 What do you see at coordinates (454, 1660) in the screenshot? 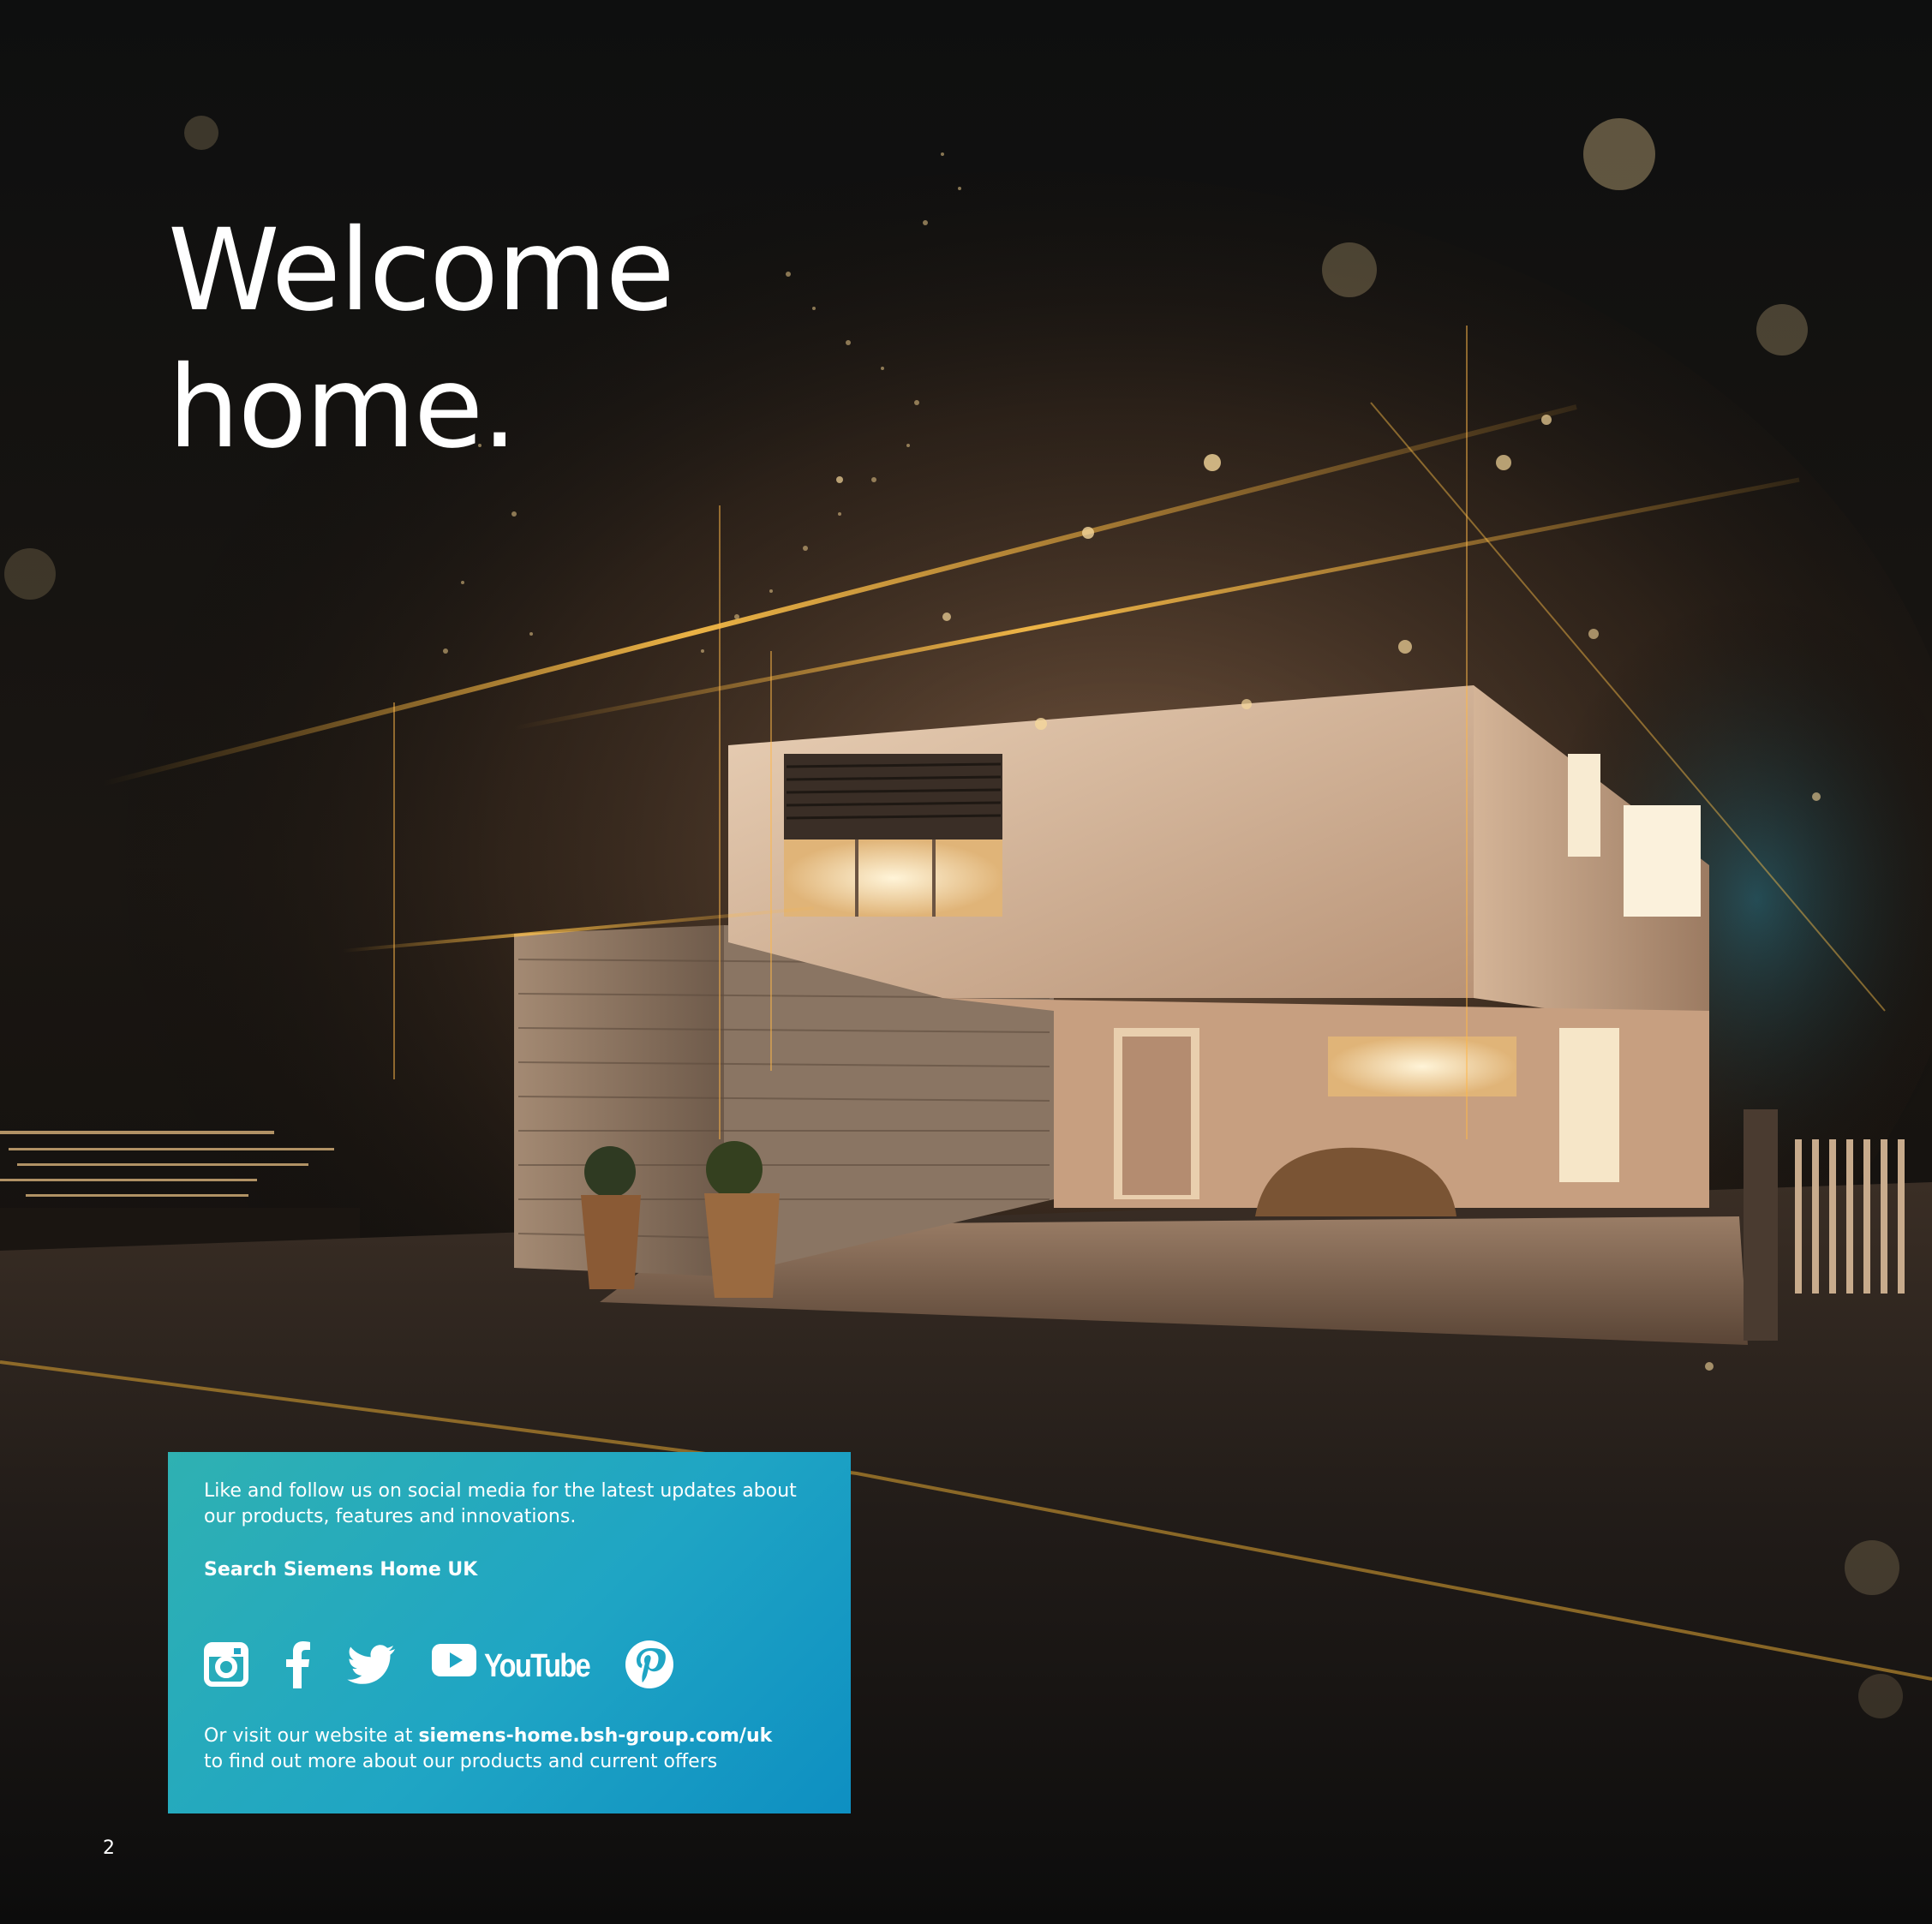
I see `youtube-play-icon` at bounding box center [454, 1660].